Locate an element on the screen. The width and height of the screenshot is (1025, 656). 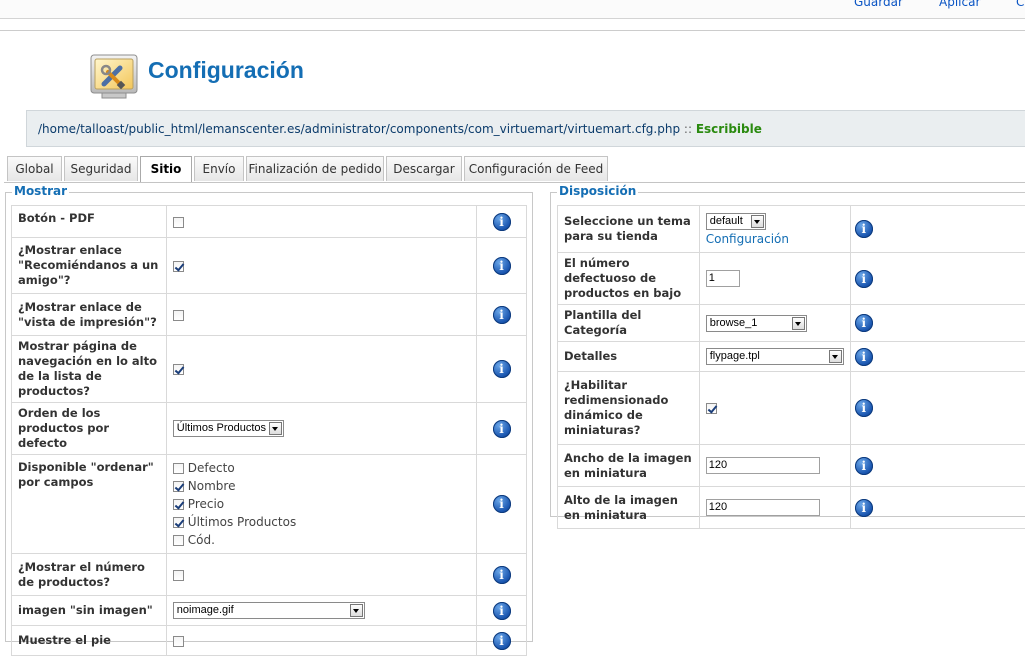
tab-sitio: Sitio is located at coordinates (166, 169).